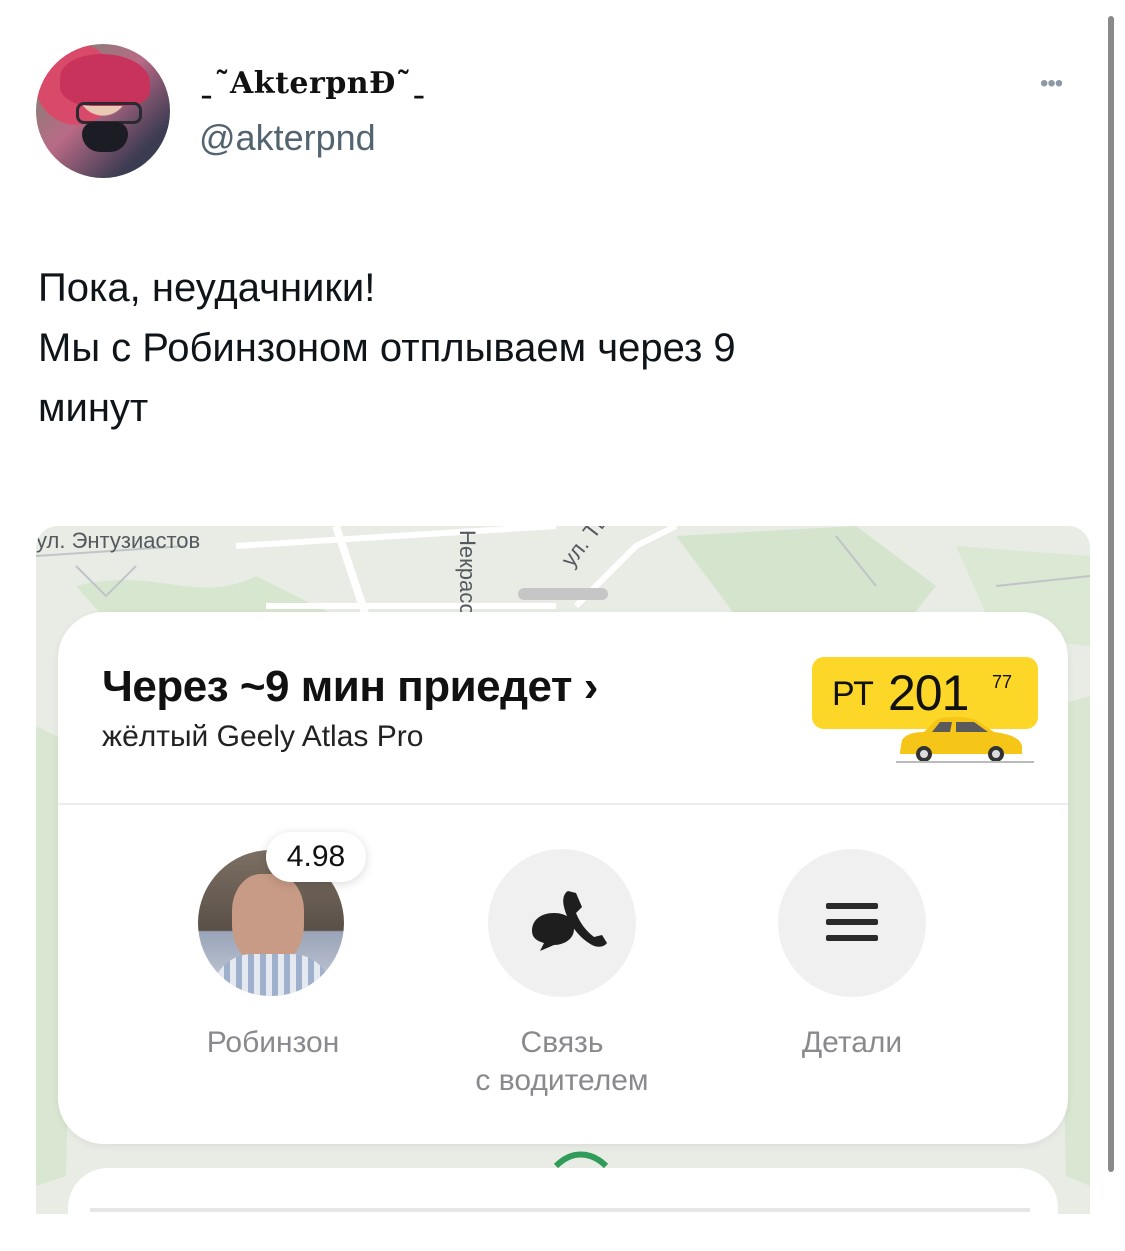 This screenshot has width=1125, height=1251. What do you see at coordinates (467, 573) in the screenshot?
I see `map-street-label-2: Некрасо` at bounding box center [467, 573].